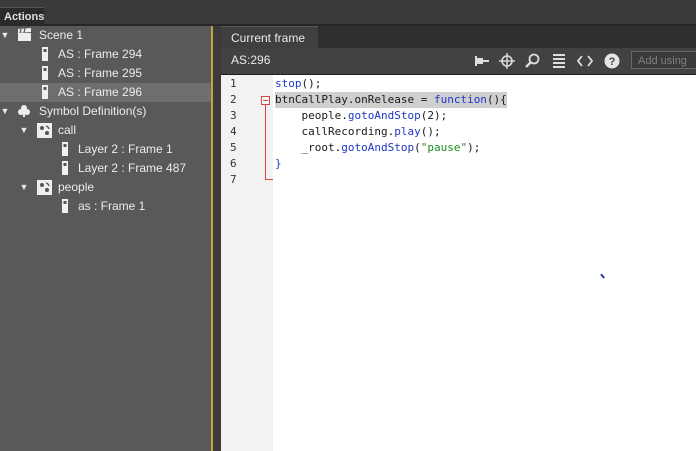 This screenshot has width=696, height=451. I want to click on line-number: 5, so click(233, 147).